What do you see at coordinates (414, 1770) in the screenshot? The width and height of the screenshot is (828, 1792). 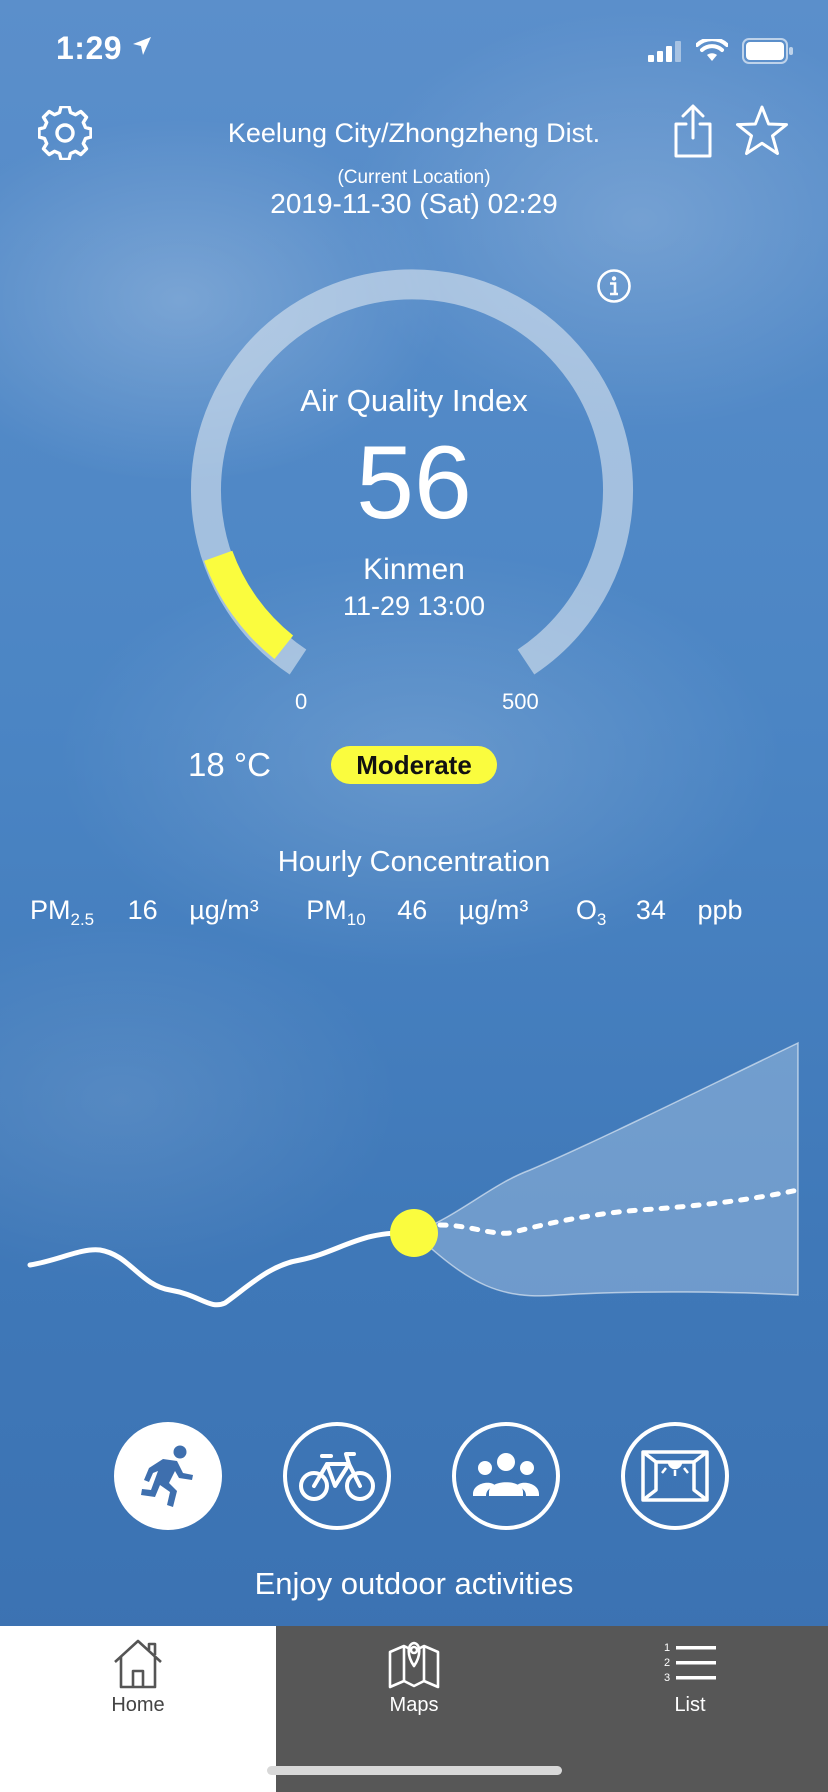 I see `home-indicator` at bounding box center [414, 1770].